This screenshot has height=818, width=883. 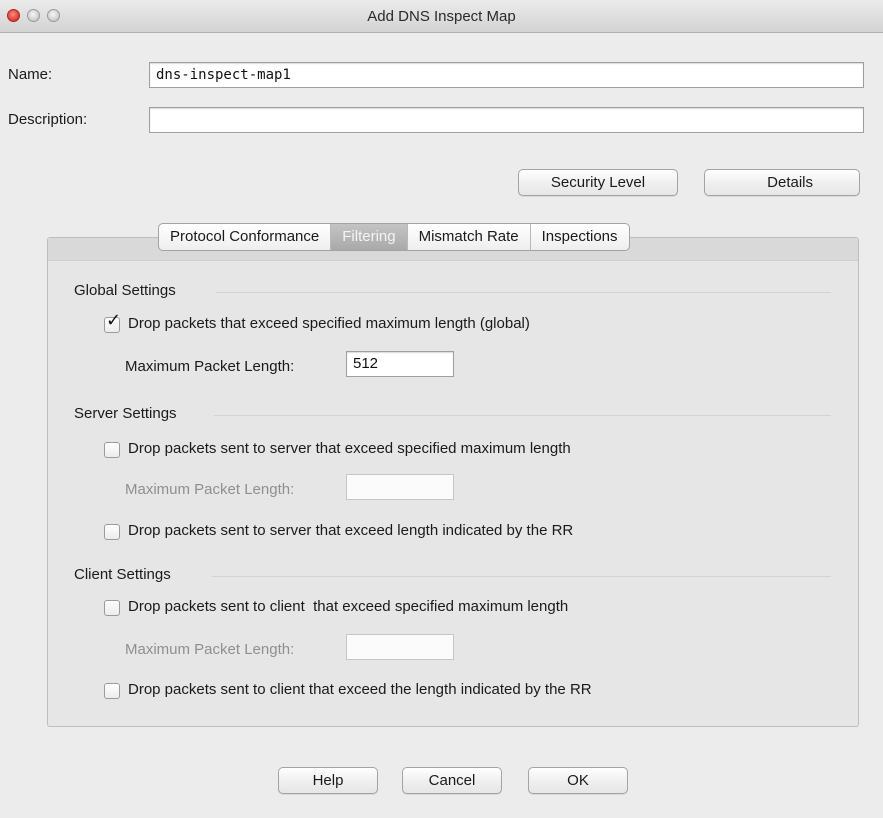 I want to click on name-label: Name:, so click(x=30, y=74).